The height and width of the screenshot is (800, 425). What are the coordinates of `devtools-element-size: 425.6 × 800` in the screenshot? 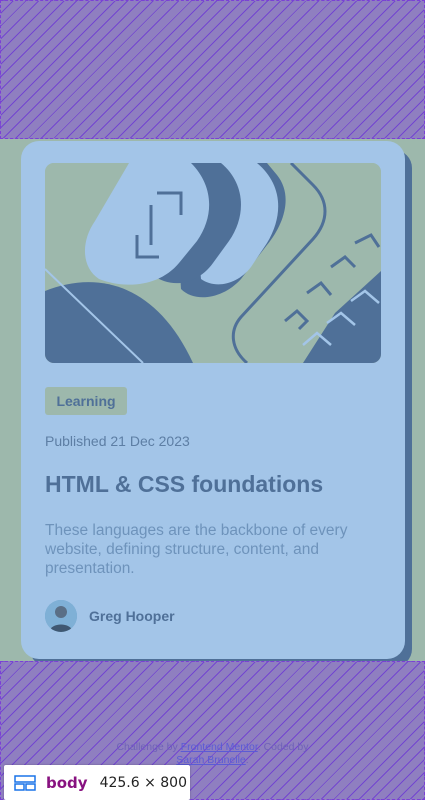 It's located at (143, 782).